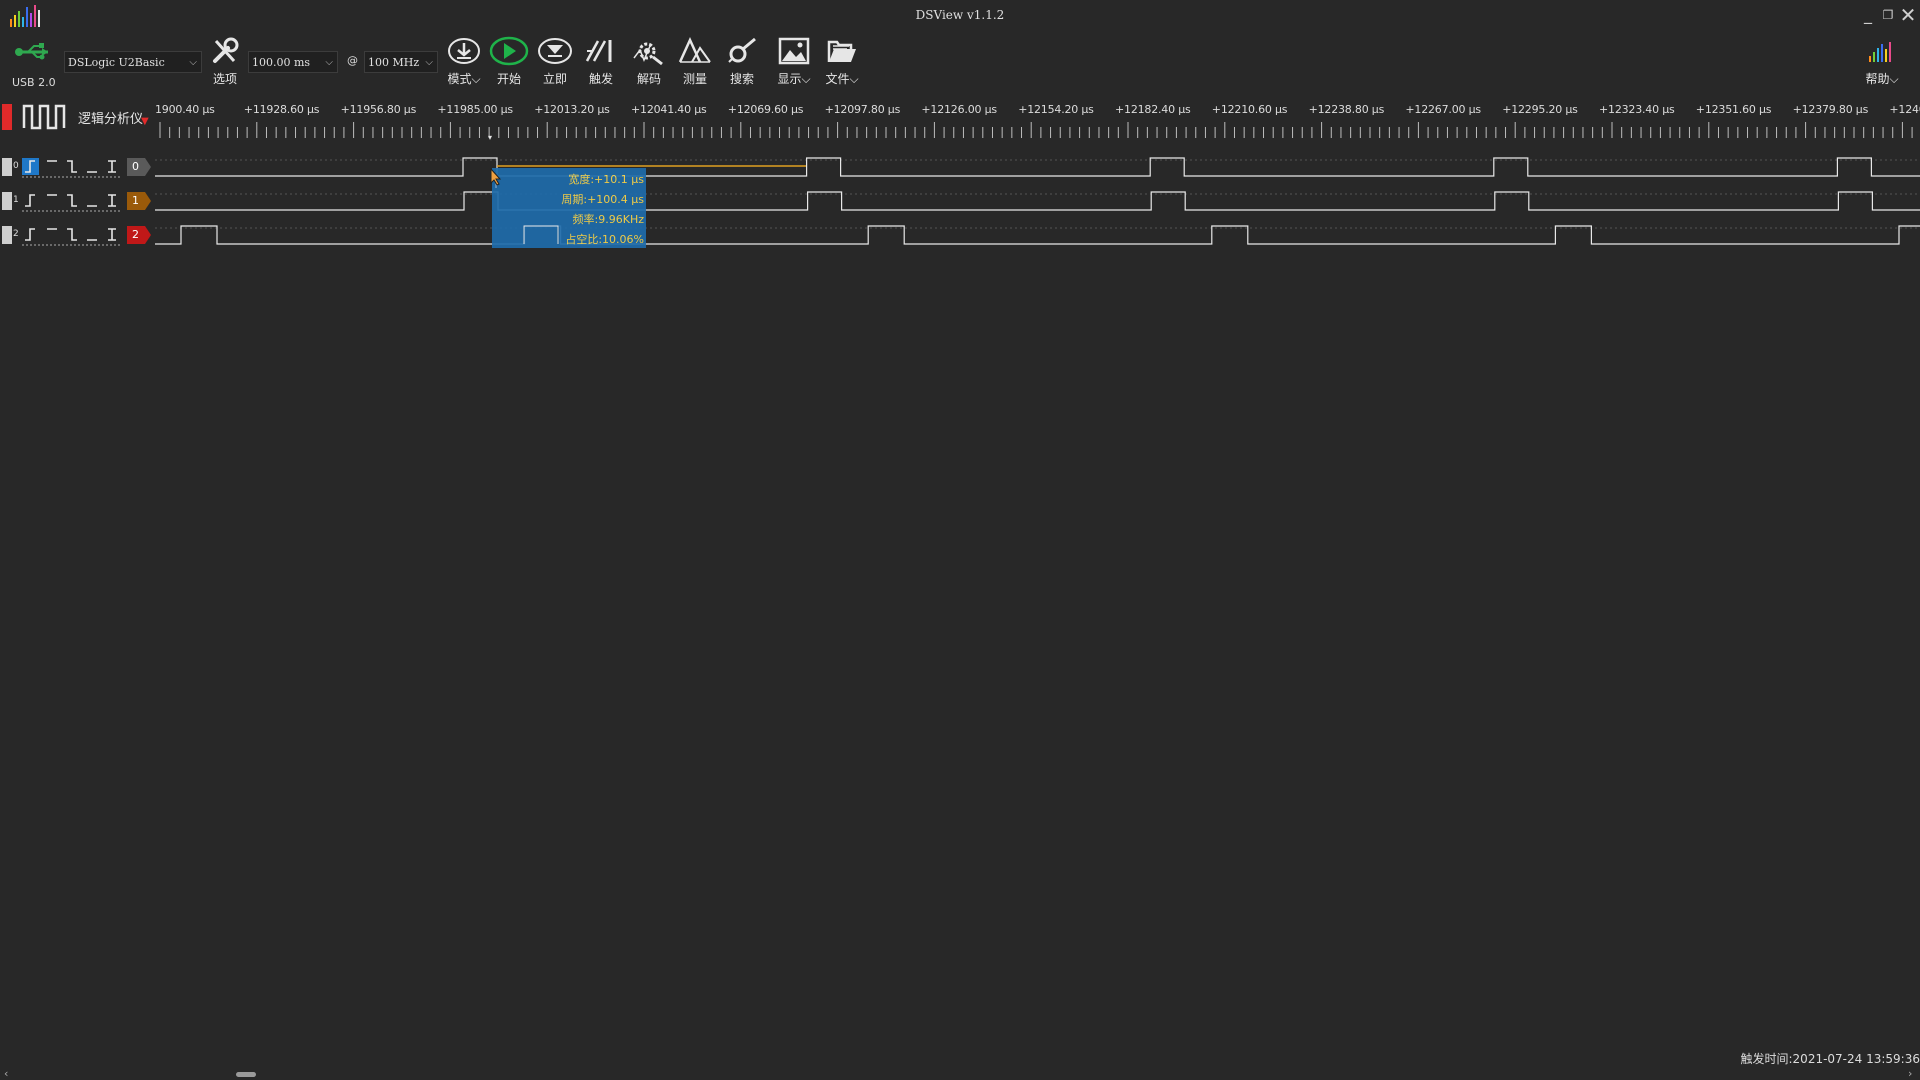 The width and height of the screenshot is (1920, 1080). What do you see at coordinates (16, 200) in the screenshot?
I see `channel-index: 1` at bounding box center [16, 200].